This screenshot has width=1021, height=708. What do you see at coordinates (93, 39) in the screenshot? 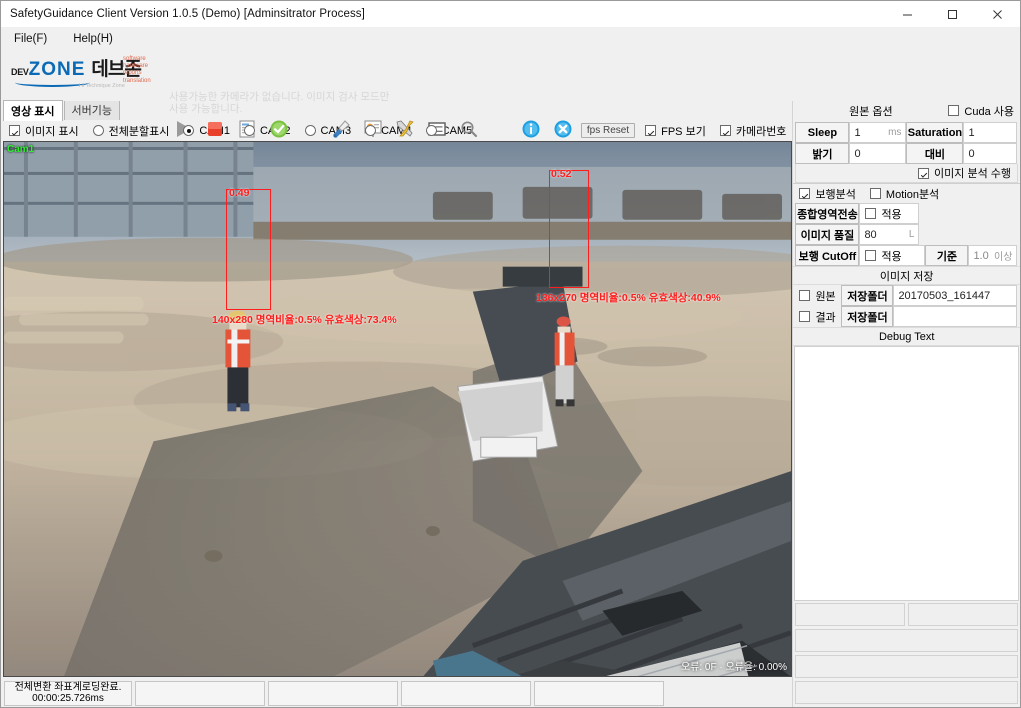
I see `menu-help: Help(H)` at bounding box center [93, 39].